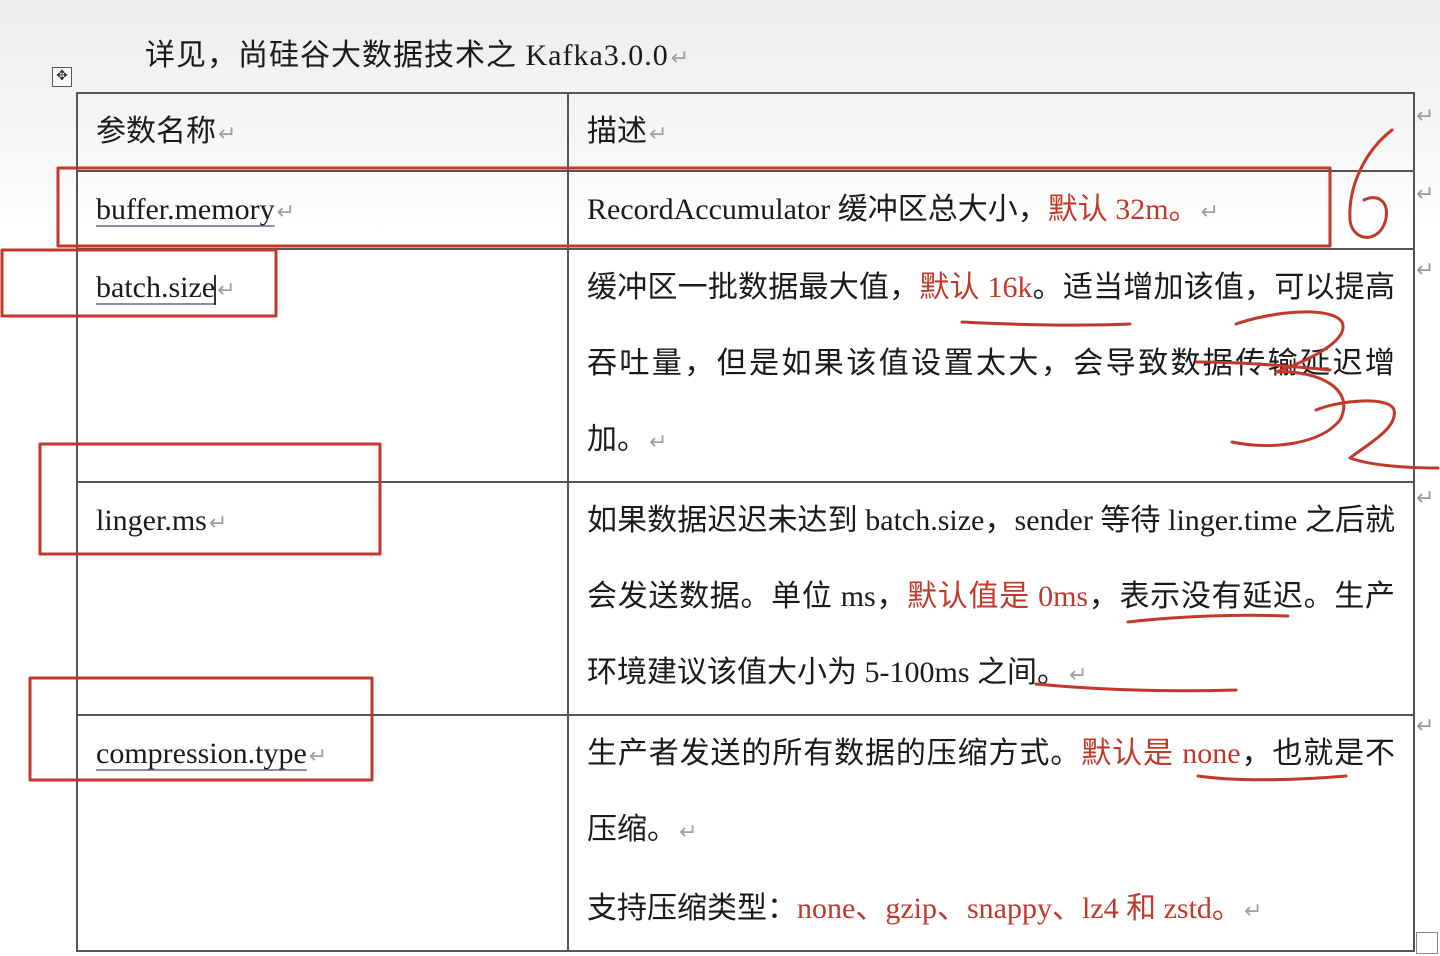 This screenshot has height=956, width=1440. What do you see at coordinates (215, 290) in the screenshot?
I see `text-cursor` at bounding box center [215, 290].